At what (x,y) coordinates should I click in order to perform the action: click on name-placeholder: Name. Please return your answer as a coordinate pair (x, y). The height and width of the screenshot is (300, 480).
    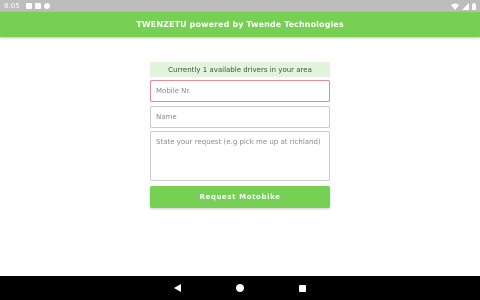
    Looking at the image, I should click on (166, 117).